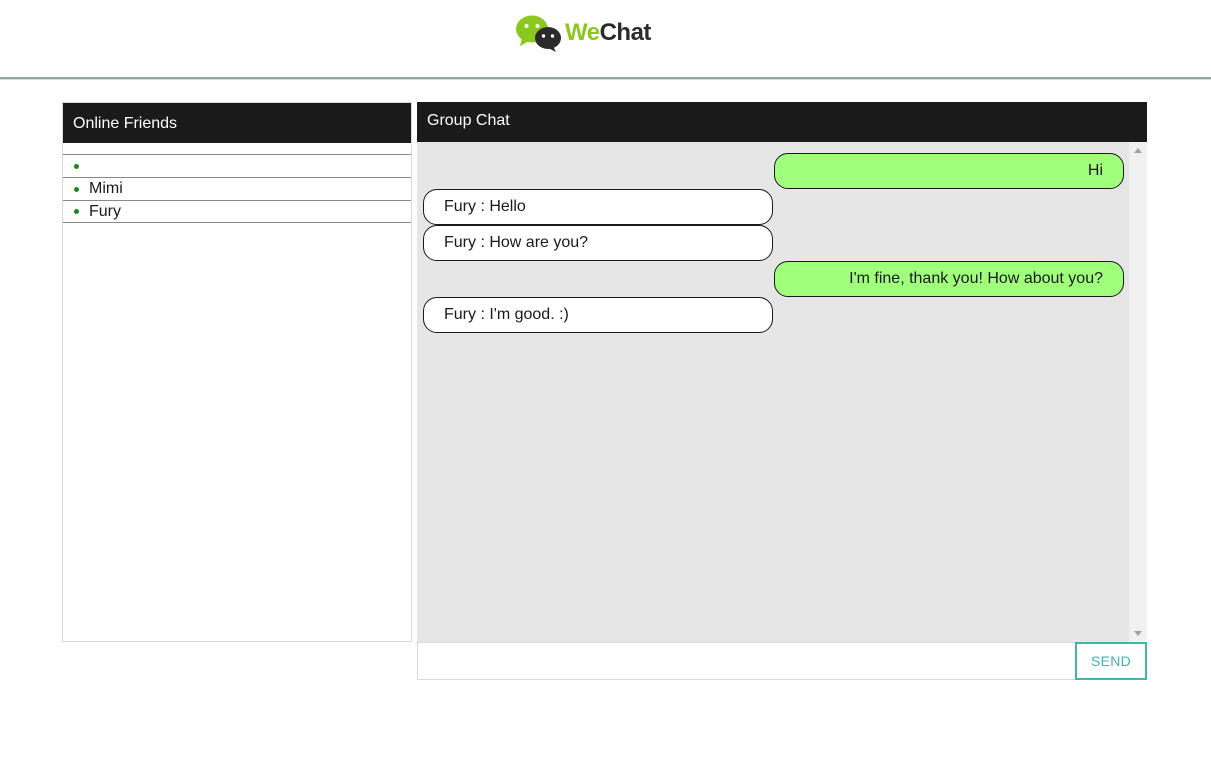  What do you see at coordinates (237, 123) in the screenshot?
I see `online-friends-title: Online Friends` at bounding box center [237, 123].